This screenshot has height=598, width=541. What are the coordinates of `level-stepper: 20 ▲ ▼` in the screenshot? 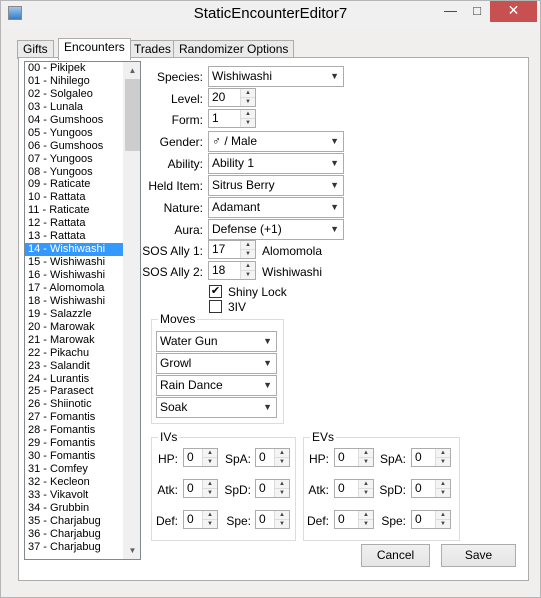 It's located at (232, 97).